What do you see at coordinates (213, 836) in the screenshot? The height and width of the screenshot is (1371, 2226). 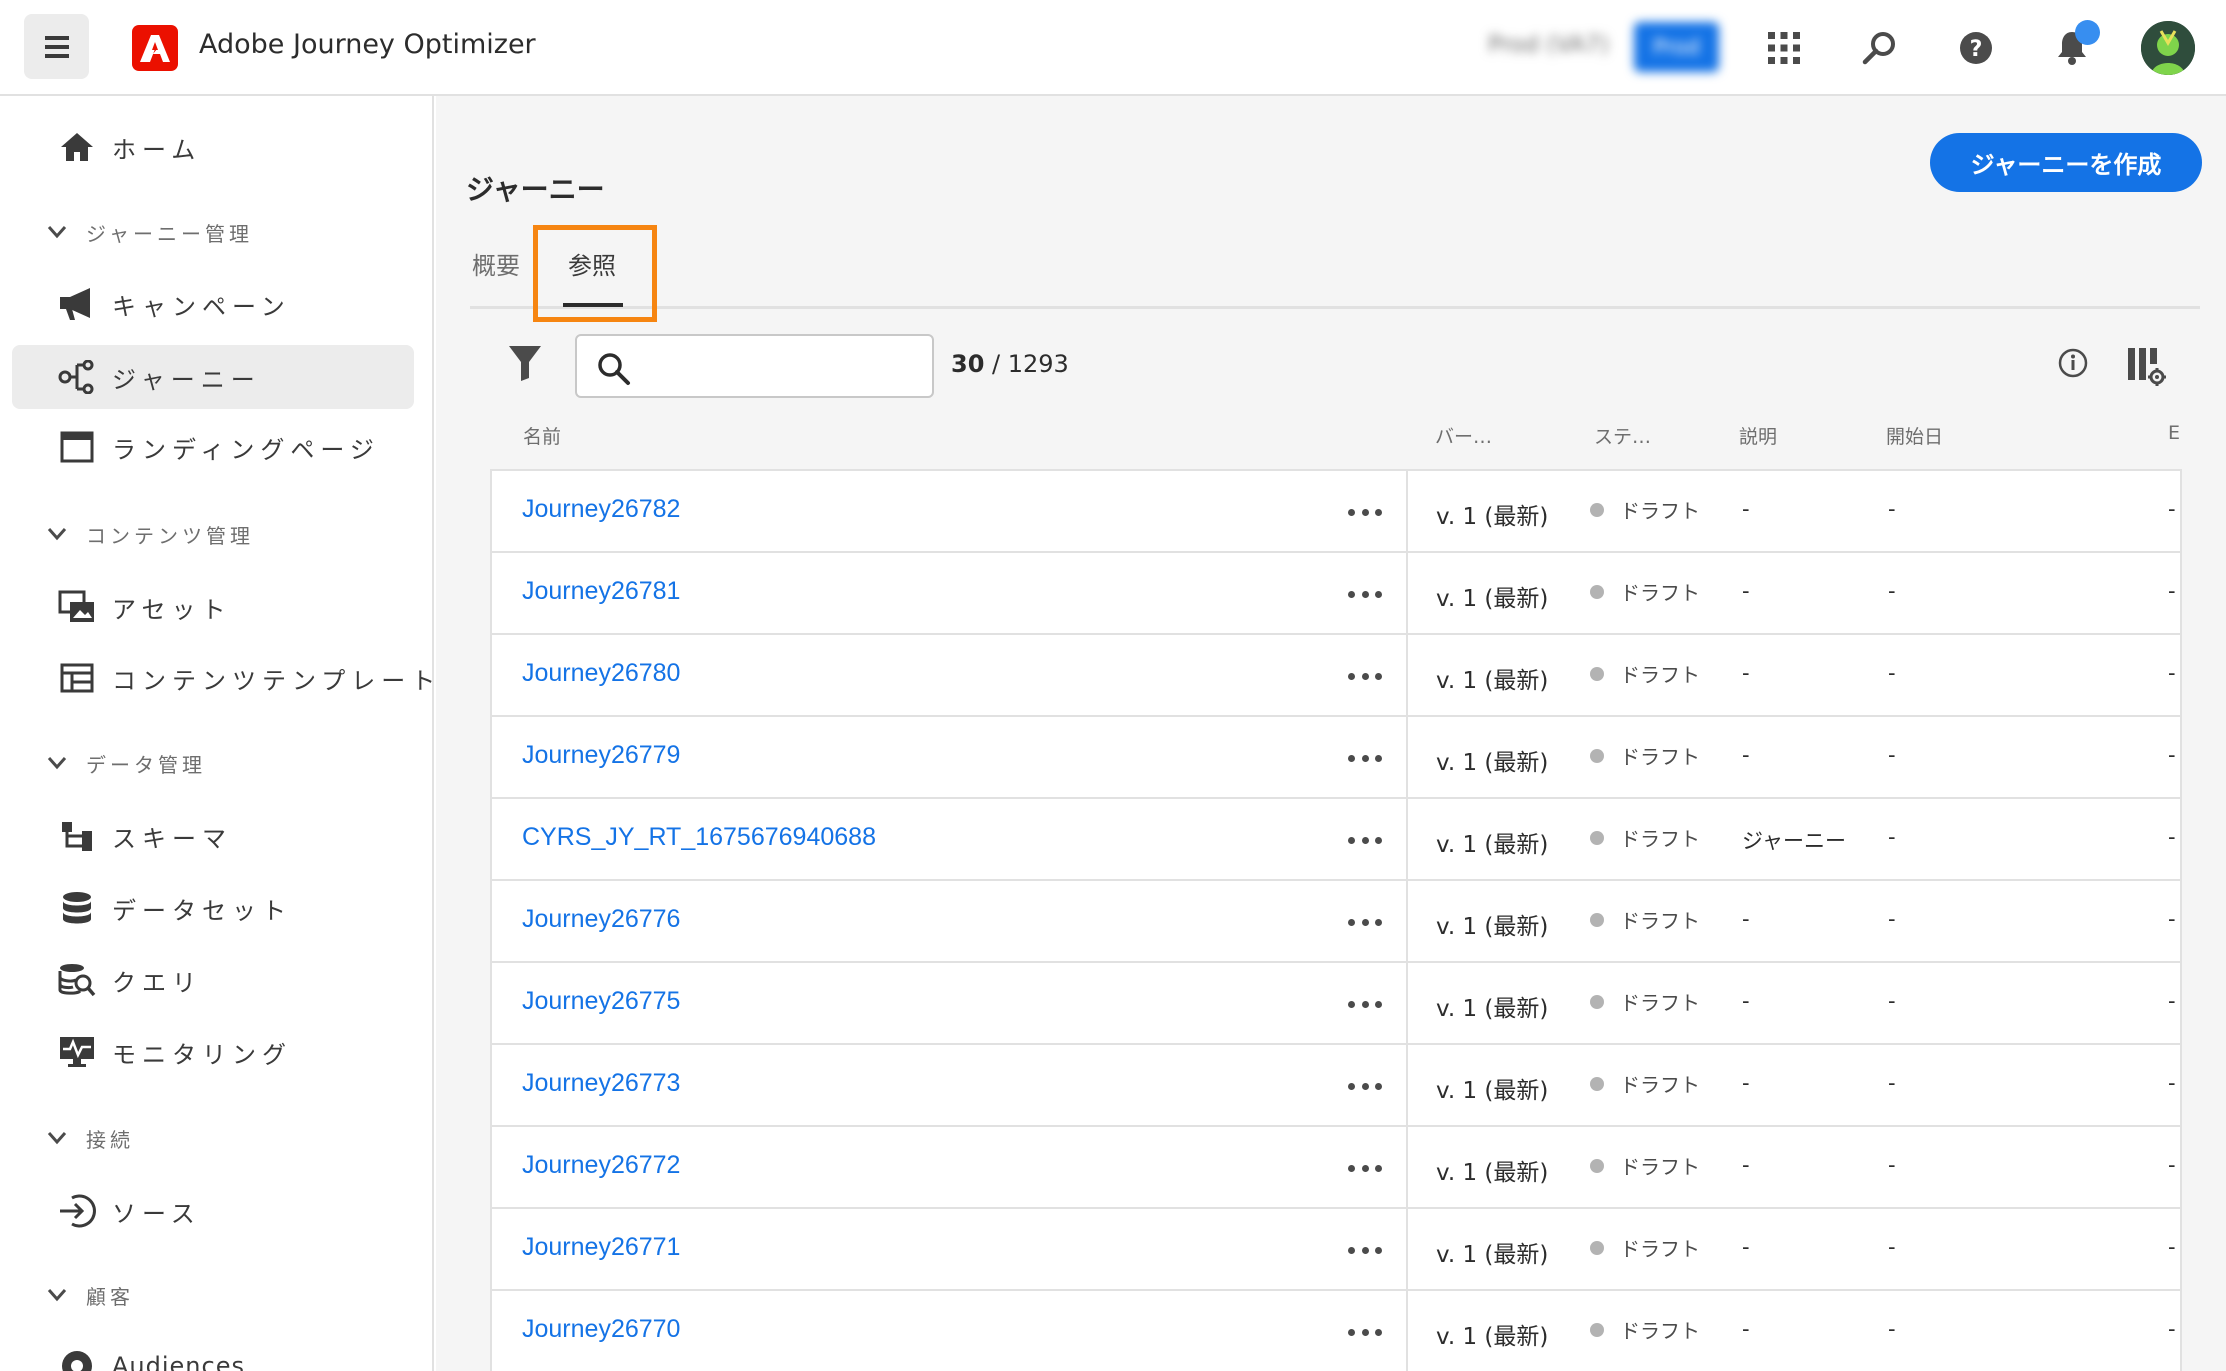 I see `nav-schemas: スキーマ` at bounding box center [213, 836].